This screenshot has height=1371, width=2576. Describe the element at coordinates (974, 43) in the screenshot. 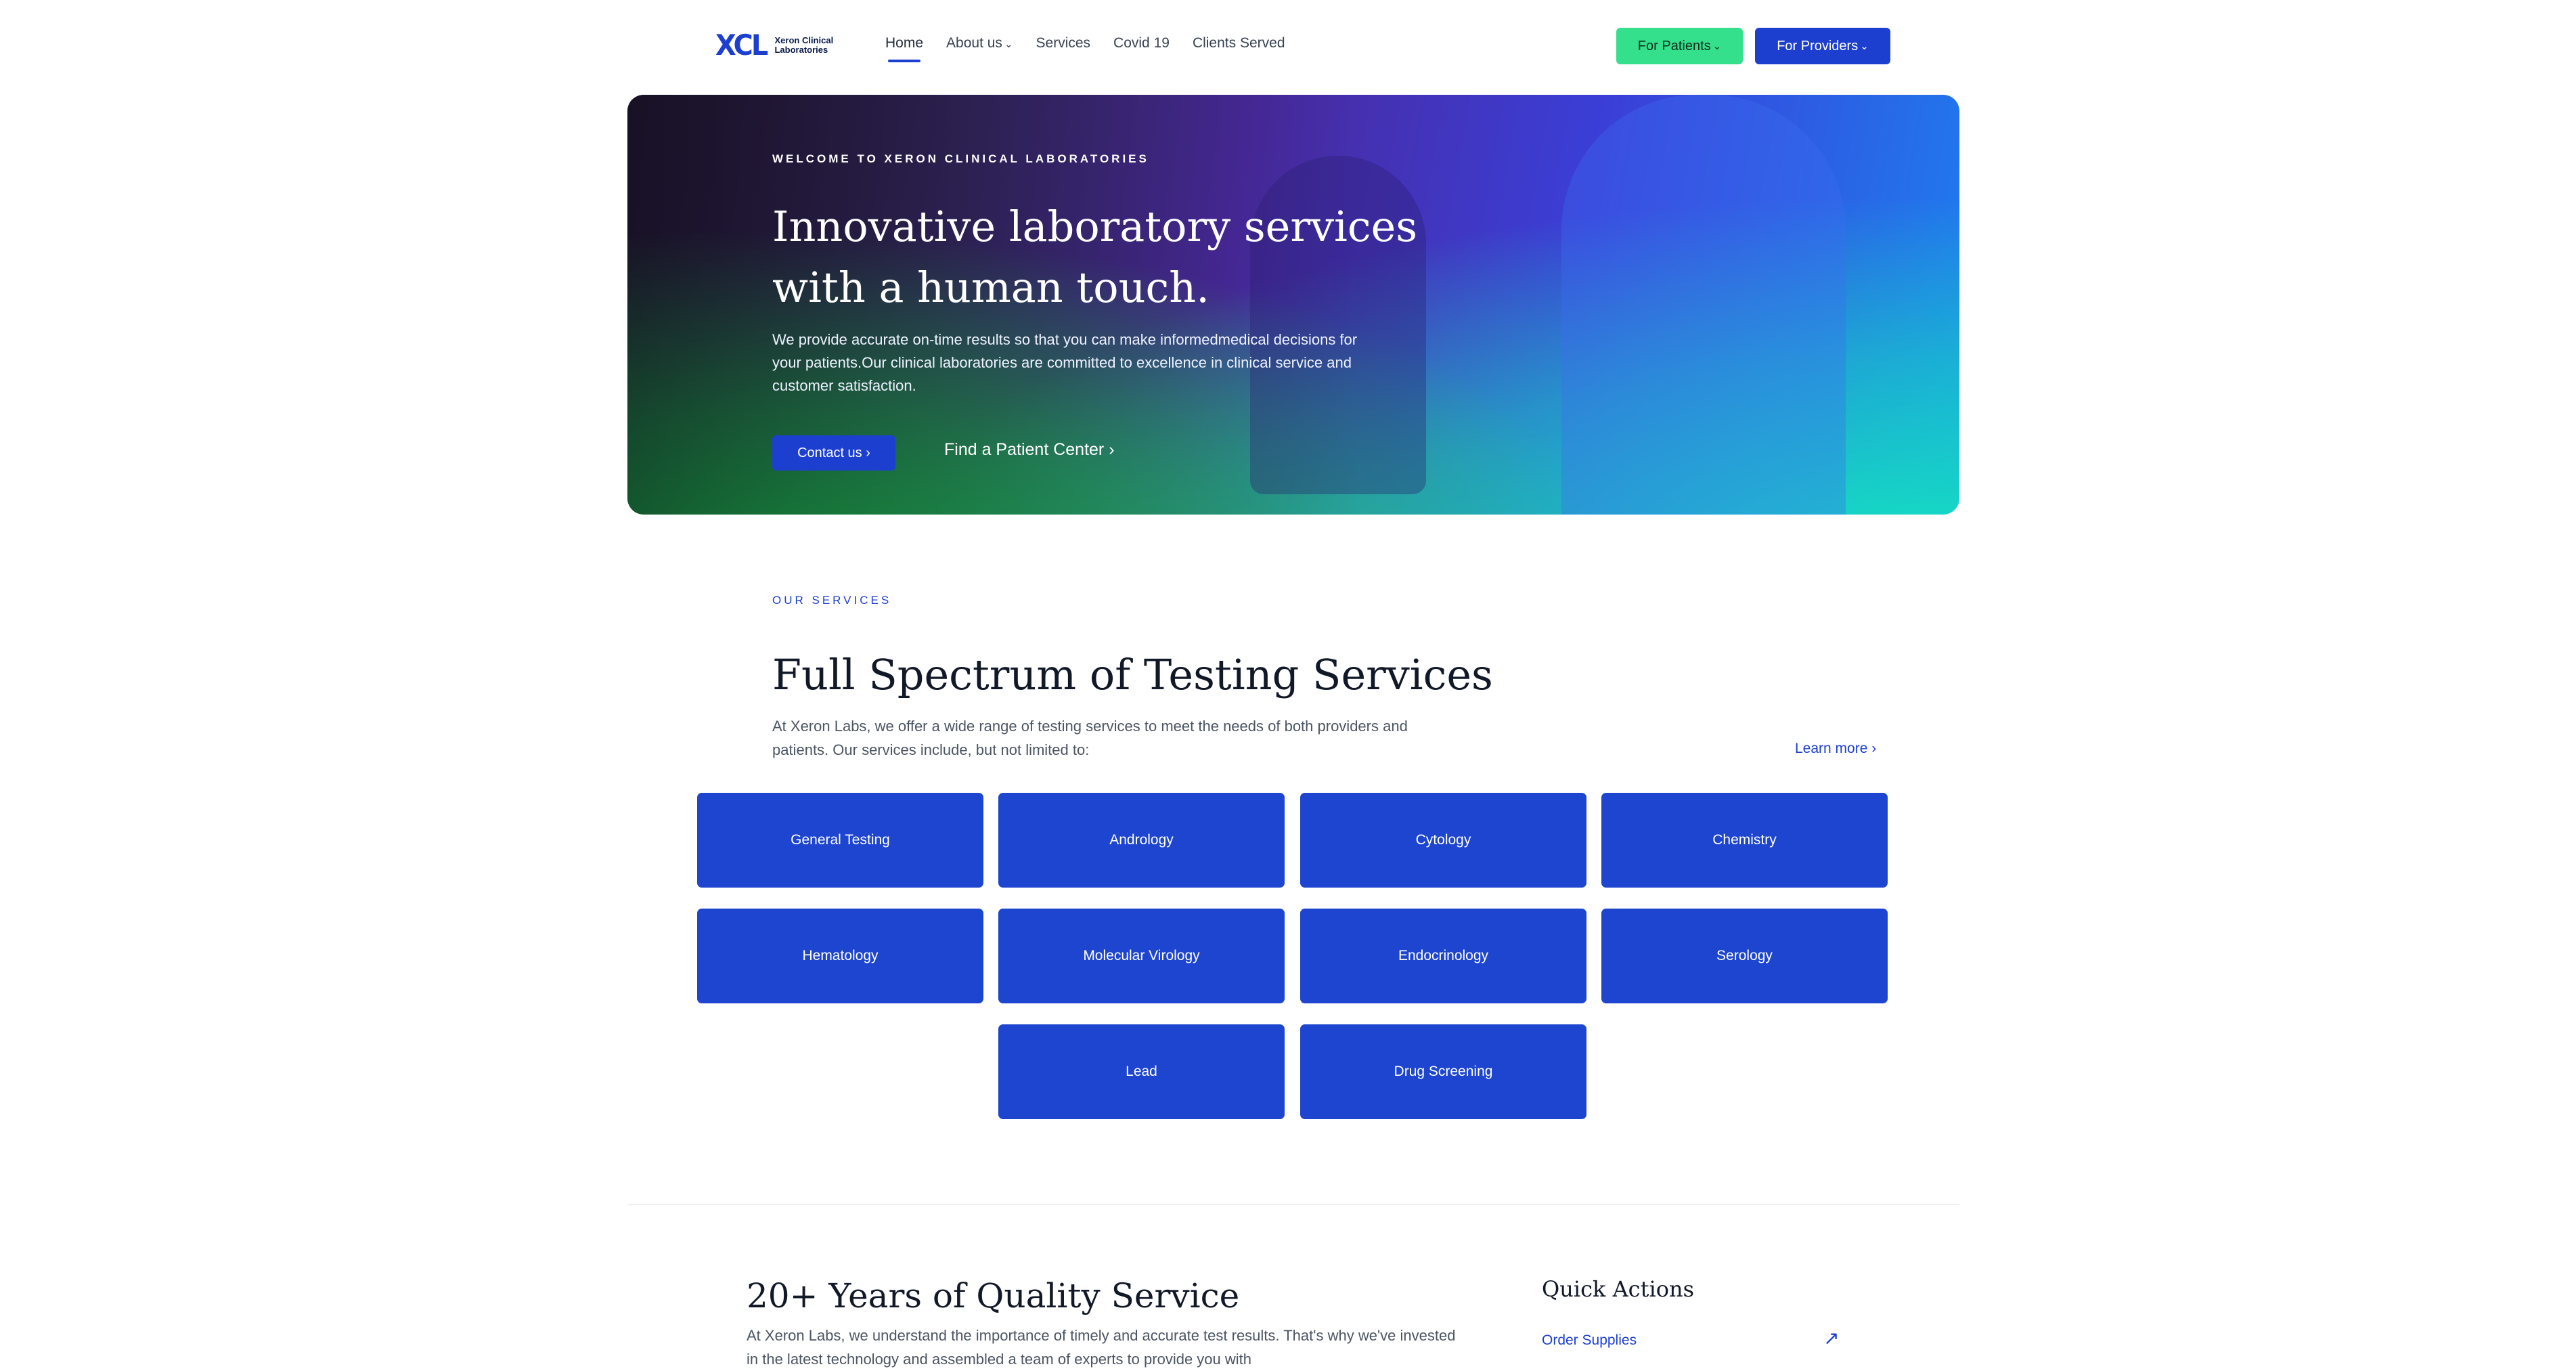

I see `nav-link-about-label: About us` at that location.